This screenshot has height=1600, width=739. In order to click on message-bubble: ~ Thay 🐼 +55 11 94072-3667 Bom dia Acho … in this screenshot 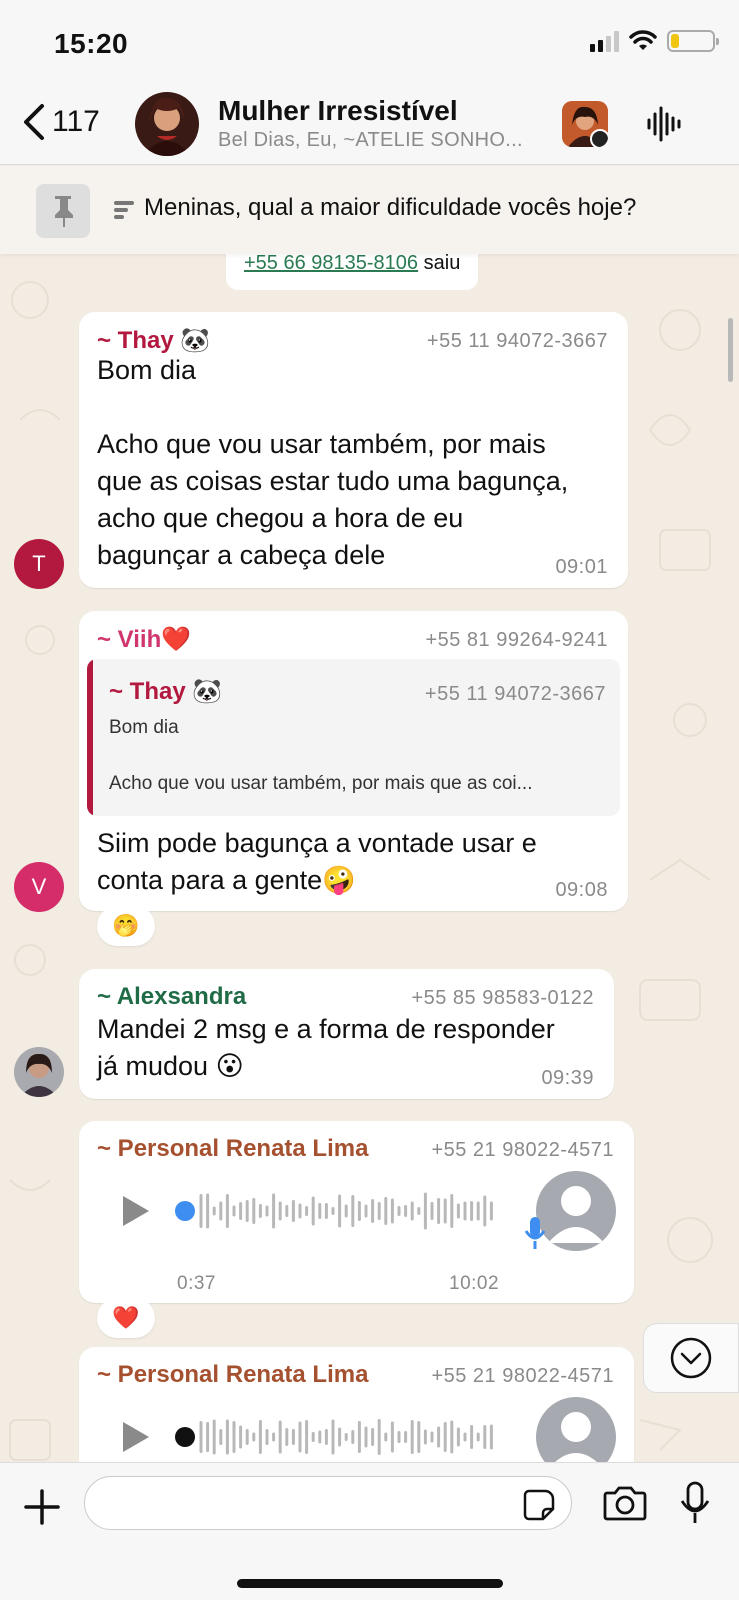, I will do `click(353, 450)`.